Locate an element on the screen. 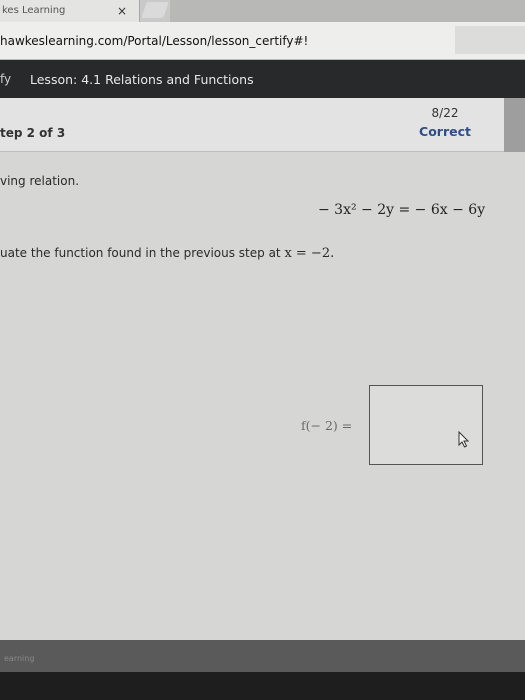  mode-label: fy is located at coordinates (6, 79).